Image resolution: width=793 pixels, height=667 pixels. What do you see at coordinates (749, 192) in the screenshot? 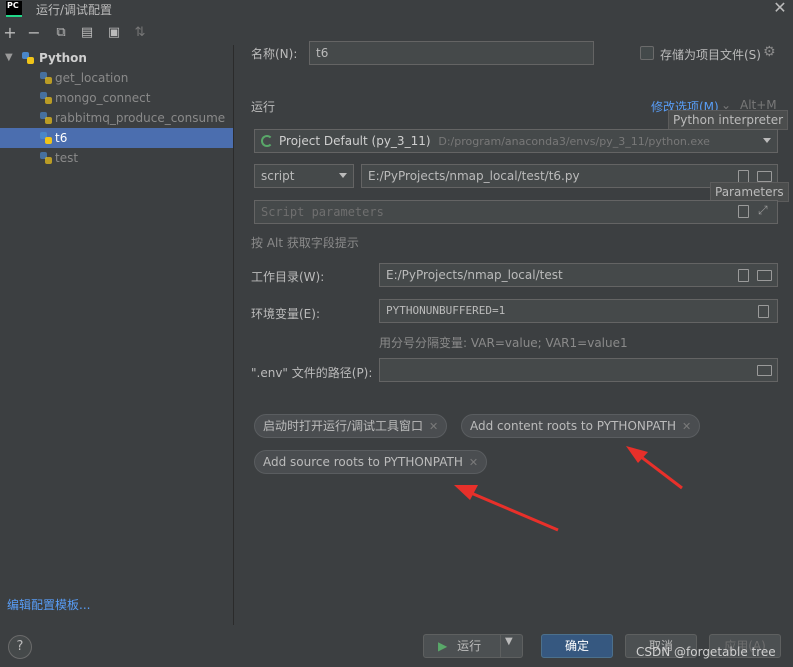
I see `parameters-tooltip: Parameters` at bounding box center [749, 192].